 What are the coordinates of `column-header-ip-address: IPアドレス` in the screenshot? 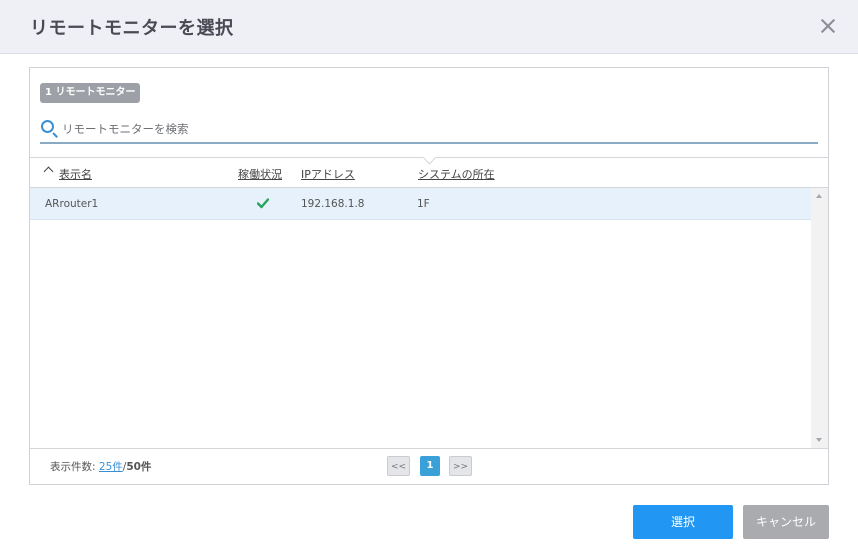 It's located at (328, 174).